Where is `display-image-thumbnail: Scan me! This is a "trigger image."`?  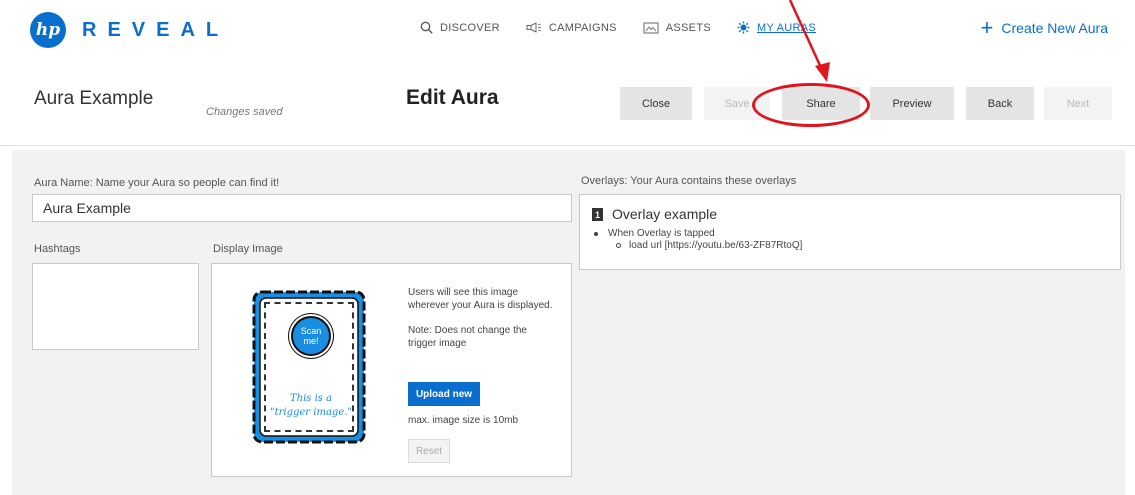 display-image-thumbnail: Scan me! This is a "trigger image." is located at coordinates (309, 367).